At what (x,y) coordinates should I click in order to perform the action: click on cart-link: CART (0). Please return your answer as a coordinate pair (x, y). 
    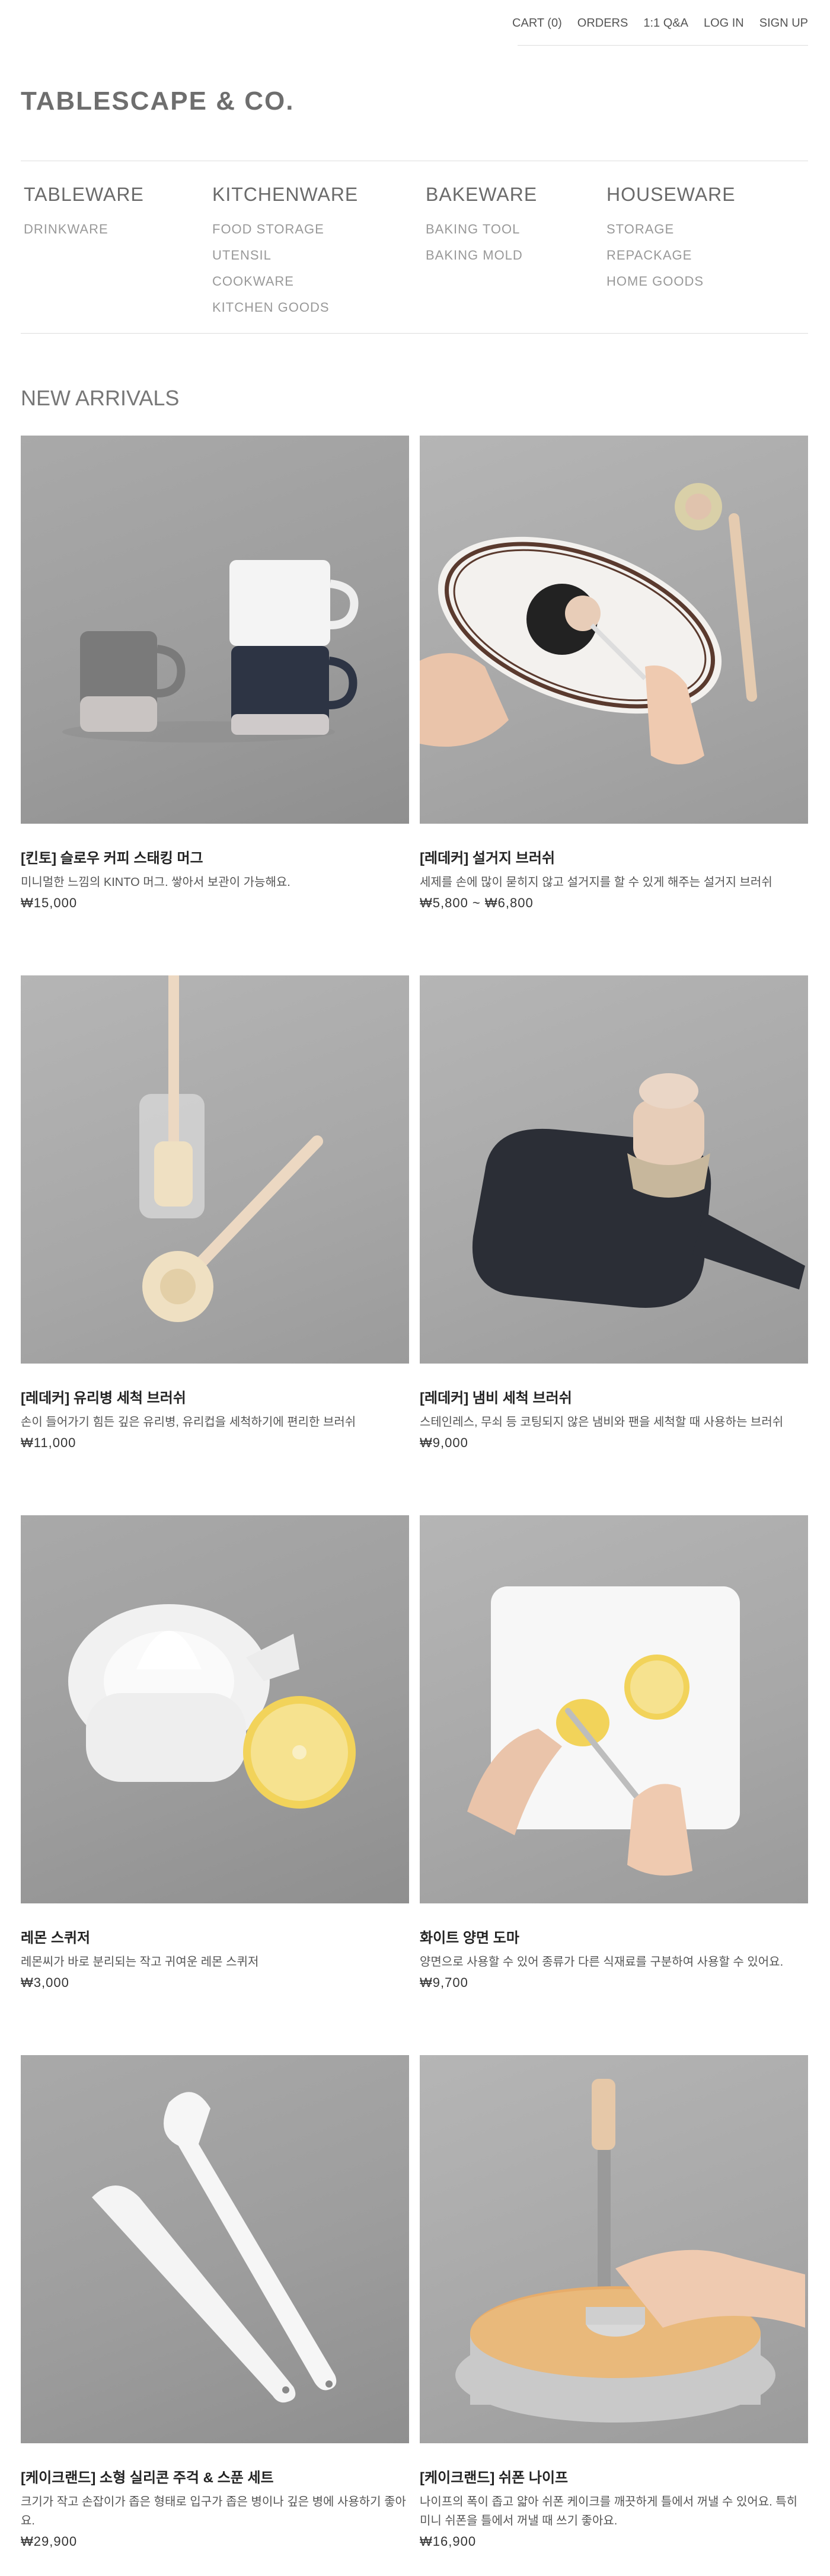
    Looking at the image, I should click on (537, 23).